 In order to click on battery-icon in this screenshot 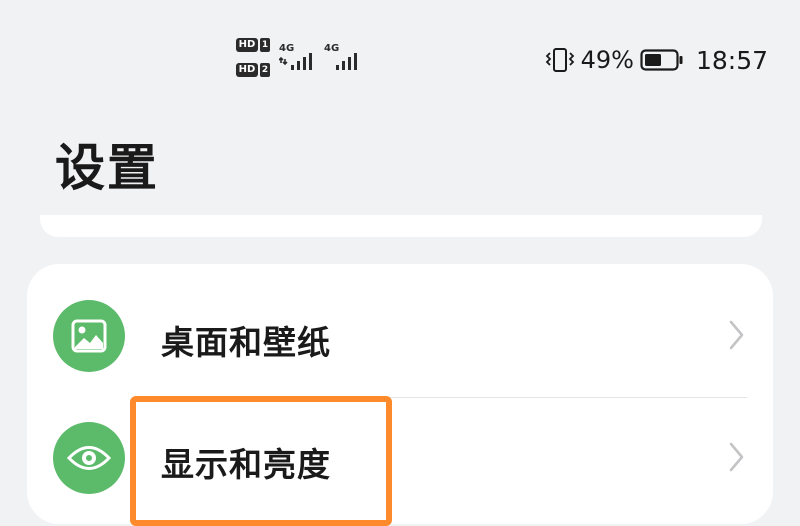, I will do `click(661, 60)`.